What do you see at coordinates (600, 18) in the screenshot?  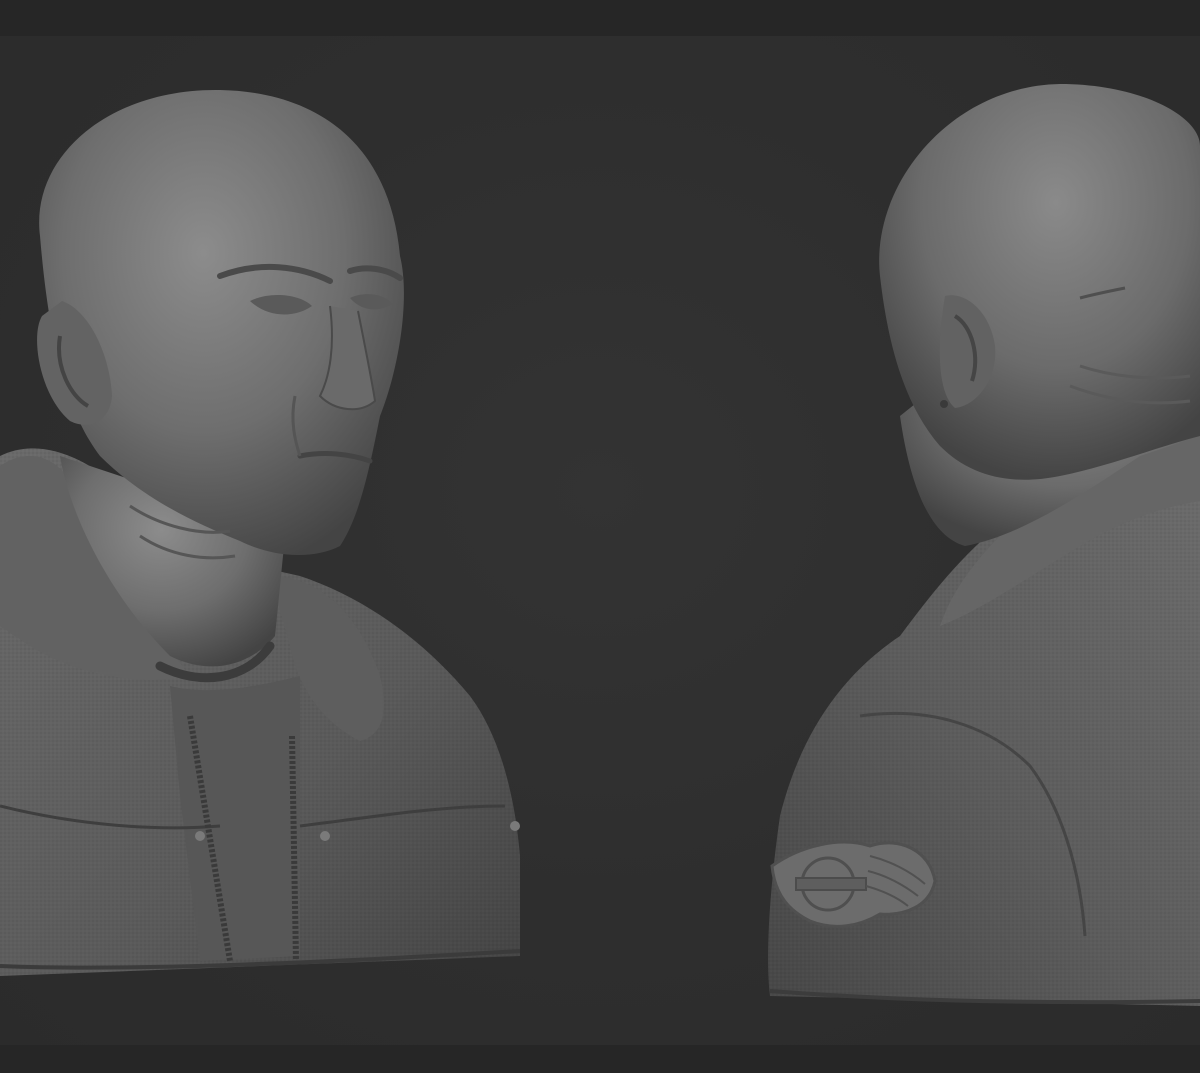 I see `top-bar` at bounding box center [600, 18].